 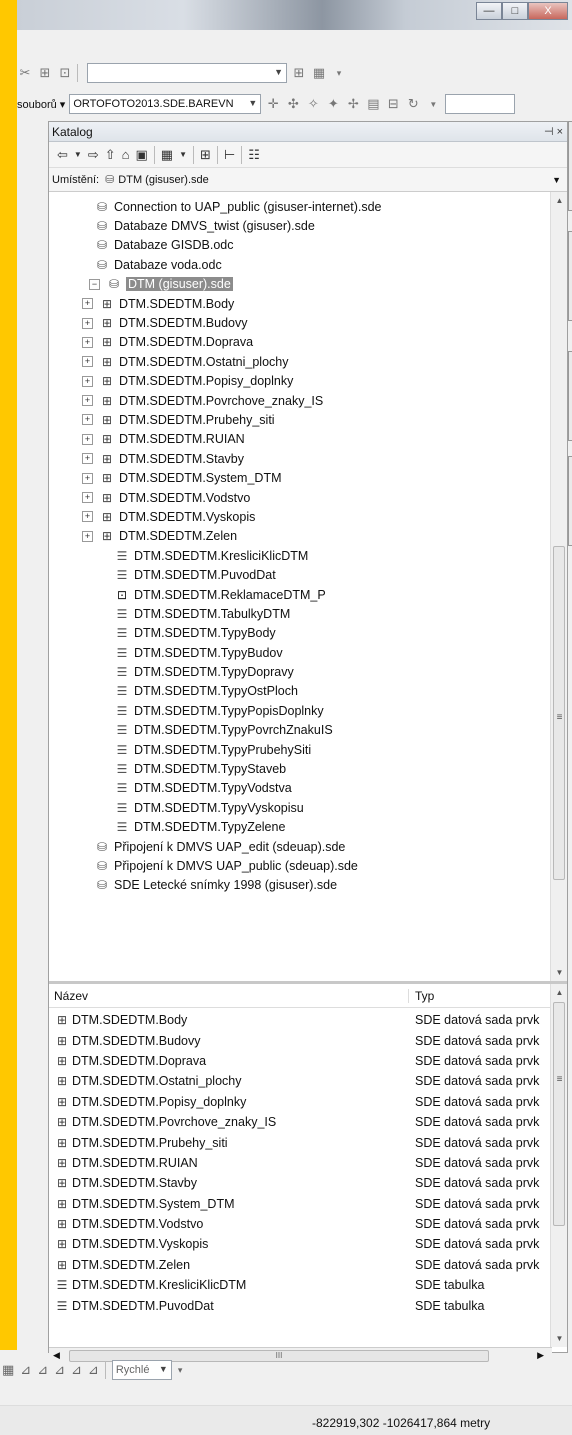 I want to click on tree-item: ☰ DTM.SDEDTM.TypyZelene, so click(x=308, y=827).